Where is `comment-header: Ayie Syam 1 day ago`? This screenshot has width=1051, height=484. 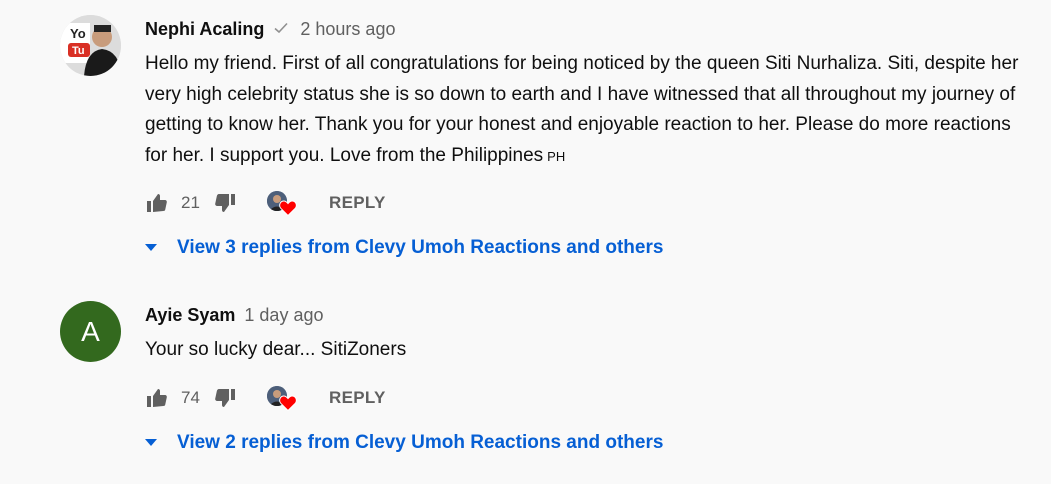 comment-header: Ayie Syam 1 day ago is located at coordinates (234, 315).